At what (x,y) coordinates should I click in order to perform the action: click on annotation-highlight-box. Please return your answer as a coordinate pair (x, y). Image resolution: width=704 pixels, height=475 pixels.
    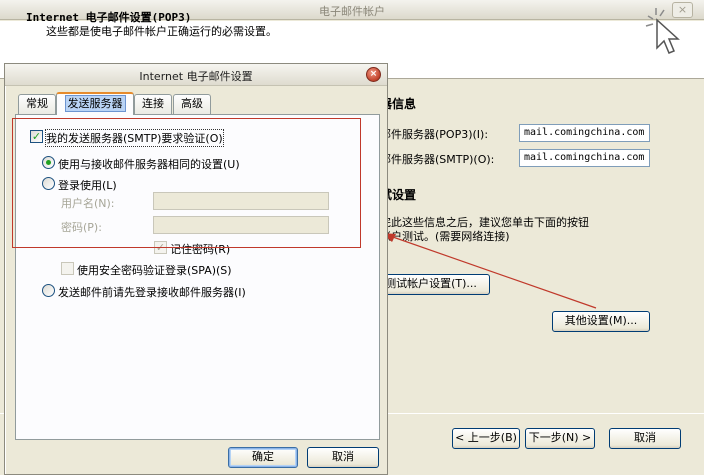
    Looking at the image, I should click on (186, 183).